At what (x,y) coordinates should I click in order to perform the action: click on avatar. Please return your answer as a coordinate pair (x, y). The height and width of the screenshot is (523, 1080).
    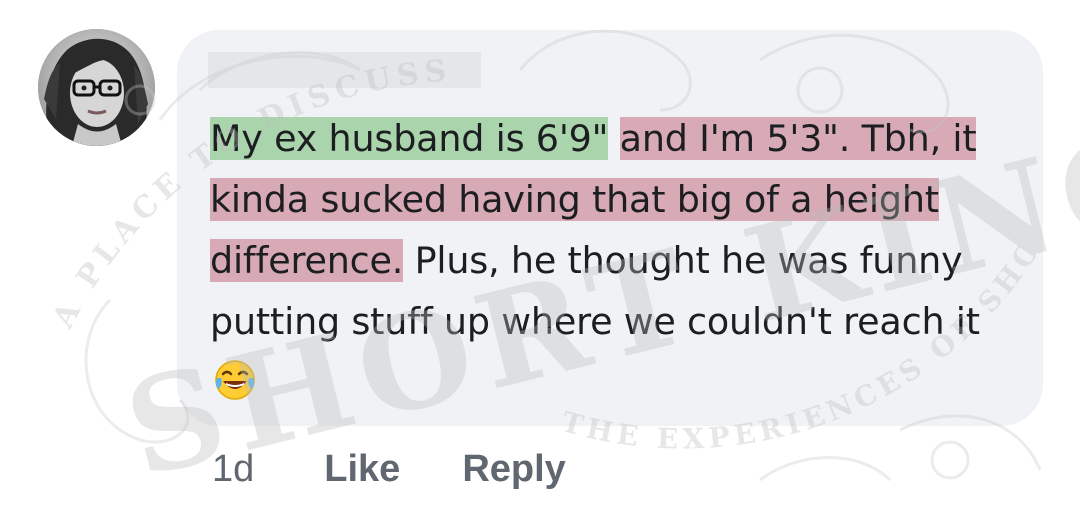
    Looking at the image, I should click on (96, 87).